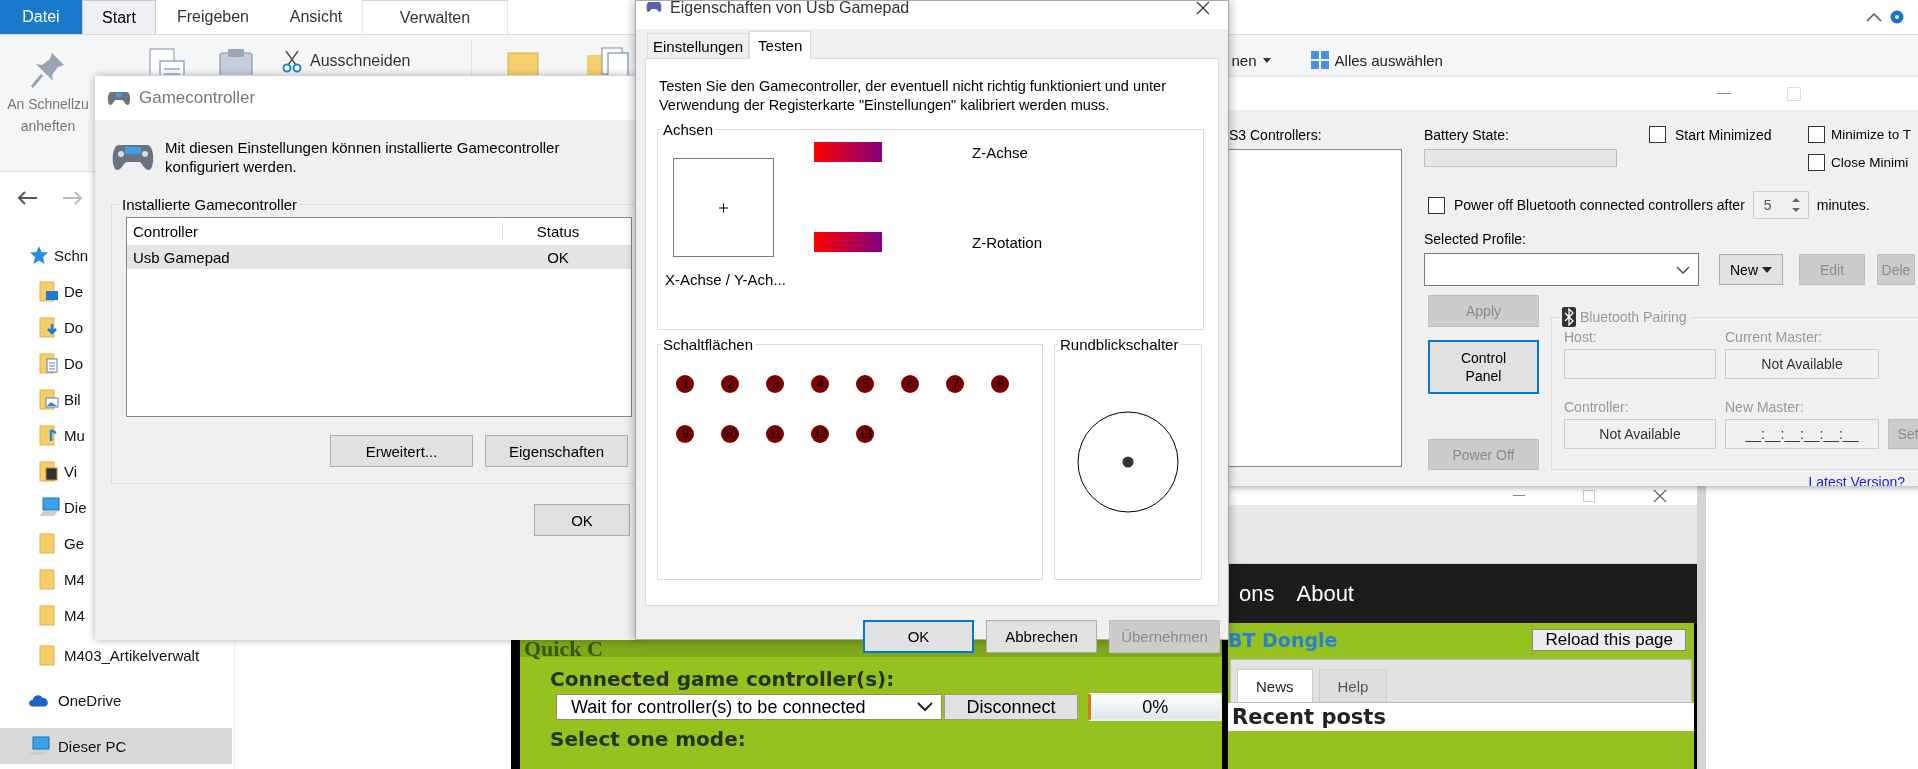 The image size is (1918, 769). Describe the element at coordinates (1609, 640) in the screenshot. I see `reload-button: Reload this page` at that location.